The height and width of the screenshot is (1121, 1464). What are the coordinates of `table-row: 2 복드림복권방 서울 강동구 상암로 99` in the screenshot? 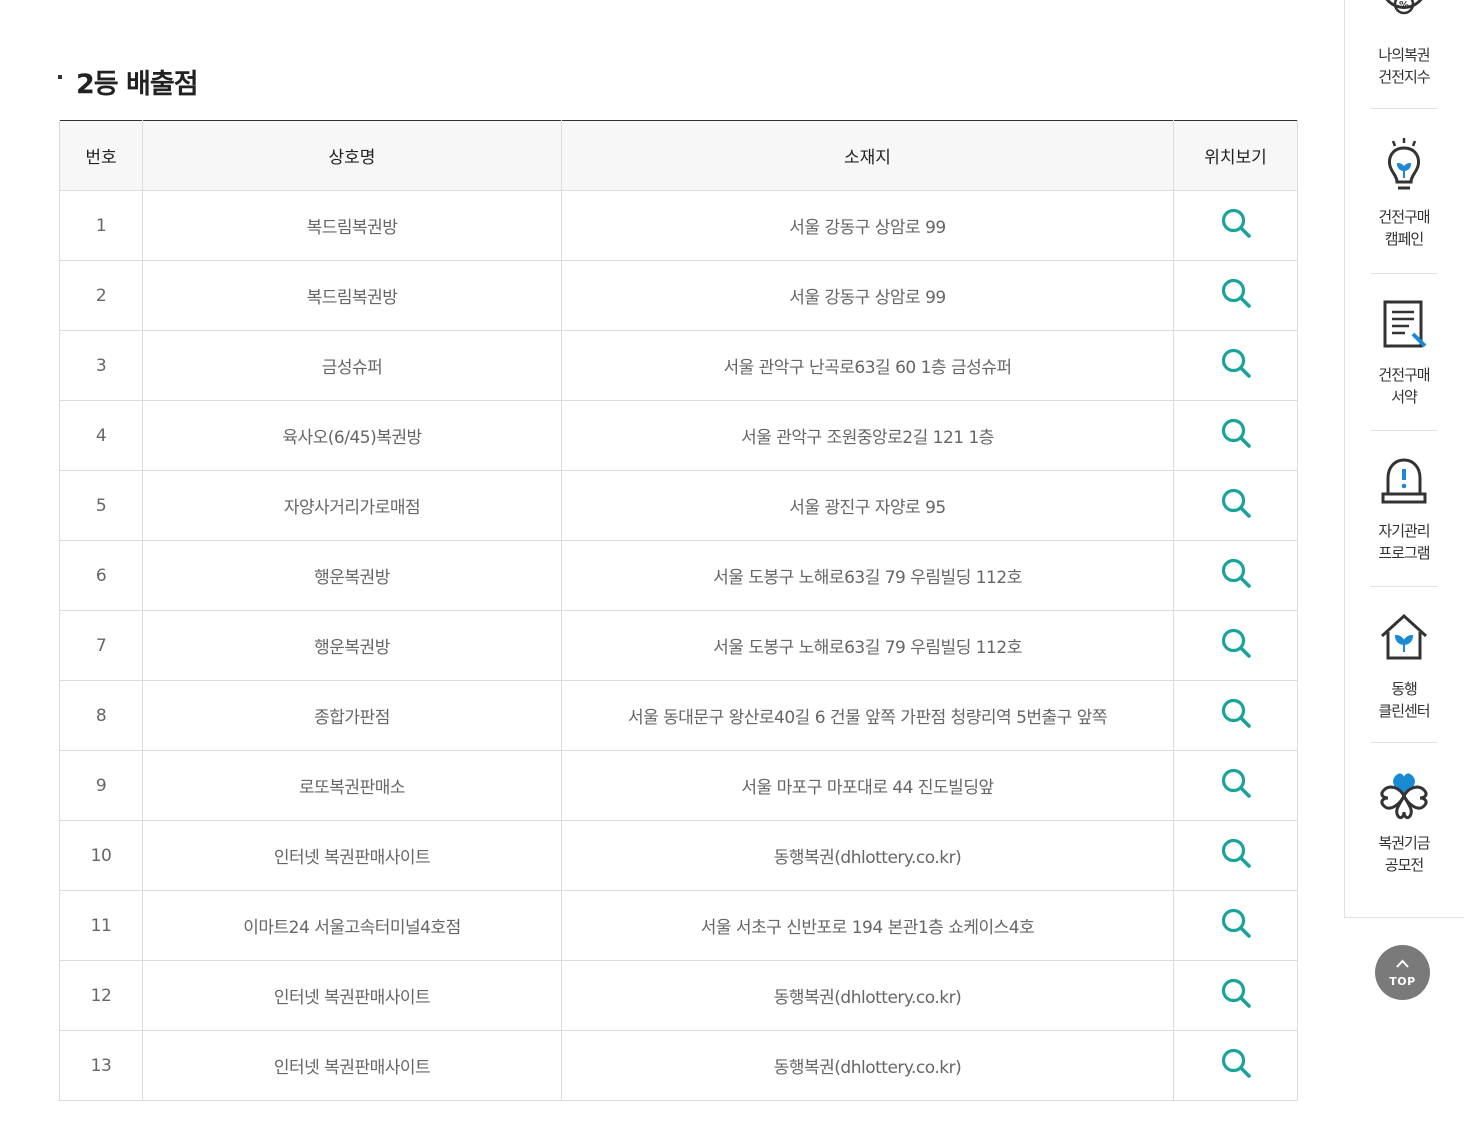 It's located at (678, 295).